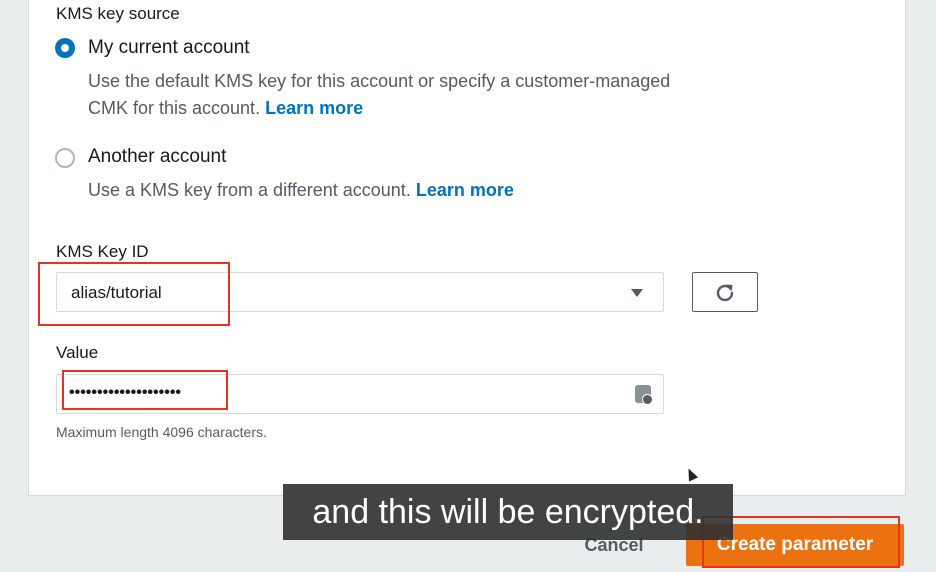  Describe the element at coordinates (508, 512) in the screenshot. I see `video-caption: and this will be encrypted.` at that location.